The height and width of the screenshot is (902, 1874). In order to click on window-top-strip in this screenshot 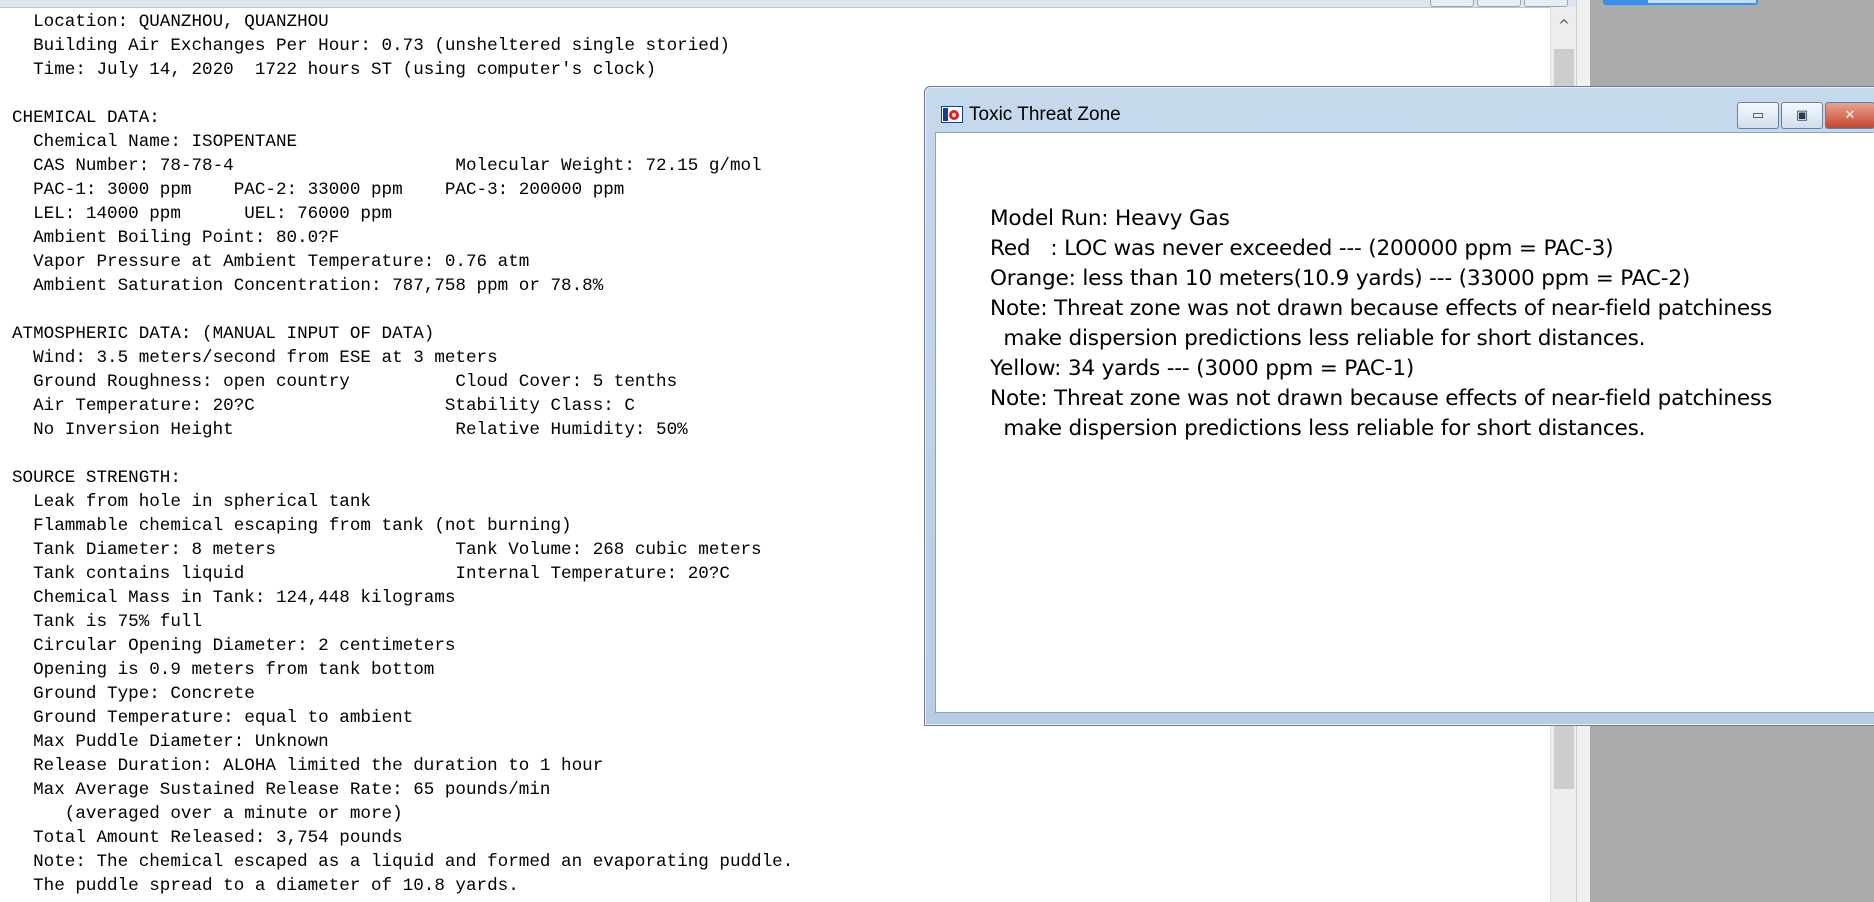, I will do `click(795, 4)`.